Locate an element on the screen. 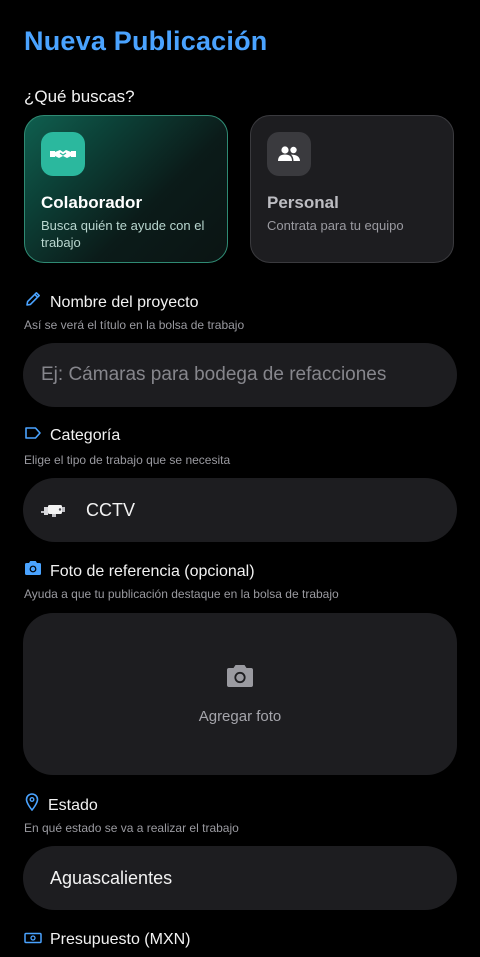 This screenshot has width=480, height=957. option-description: Busca quién te ayude con el trabajo is located at coordinates (123, 234).